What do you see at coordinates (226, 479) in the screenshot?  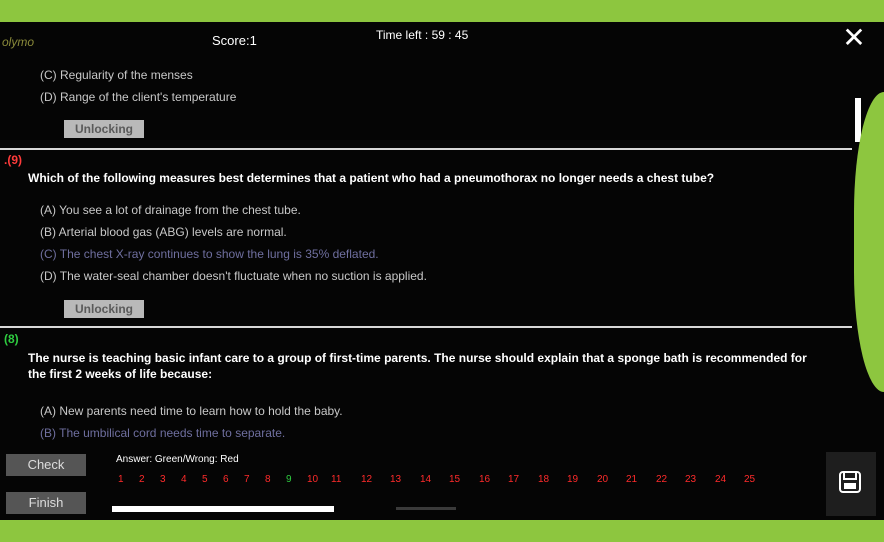 I see `question-nav-item: 6` at bounding box center [226, 479].